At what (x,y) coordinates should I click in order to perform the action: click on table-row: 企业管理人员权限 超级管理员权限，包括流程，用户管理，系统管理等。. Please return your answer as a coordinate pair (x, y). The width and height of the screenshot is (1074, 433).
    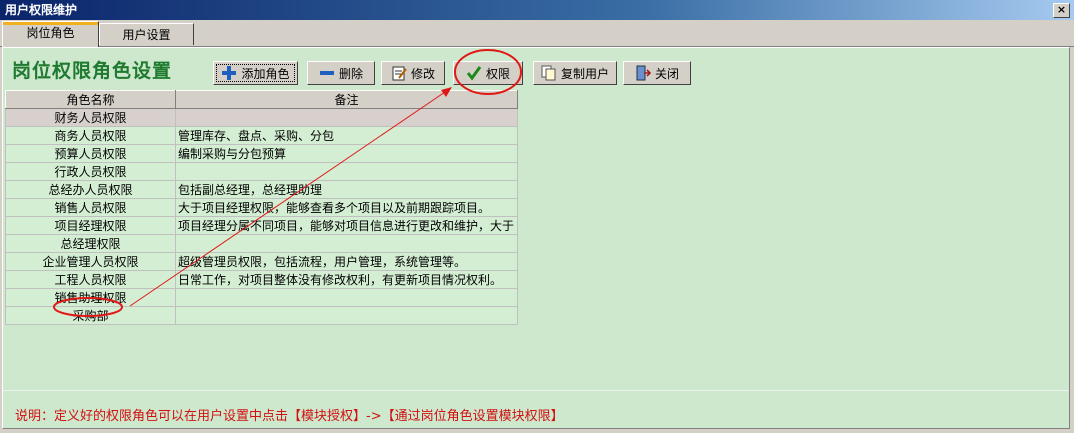
    Looking at the image, I should click on (261, 261).